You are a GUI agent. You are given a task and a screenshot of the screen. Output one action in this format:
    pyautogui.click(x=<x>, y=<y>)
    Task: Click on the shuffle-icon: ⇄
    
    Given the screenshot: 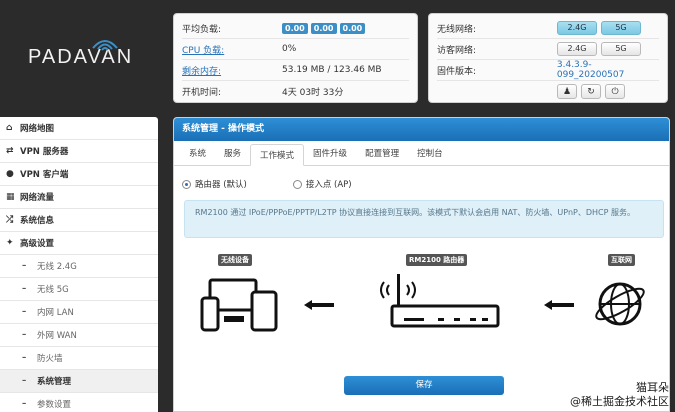 What is the action you would take?
    pyautogui.click(x=10, y=151)
    